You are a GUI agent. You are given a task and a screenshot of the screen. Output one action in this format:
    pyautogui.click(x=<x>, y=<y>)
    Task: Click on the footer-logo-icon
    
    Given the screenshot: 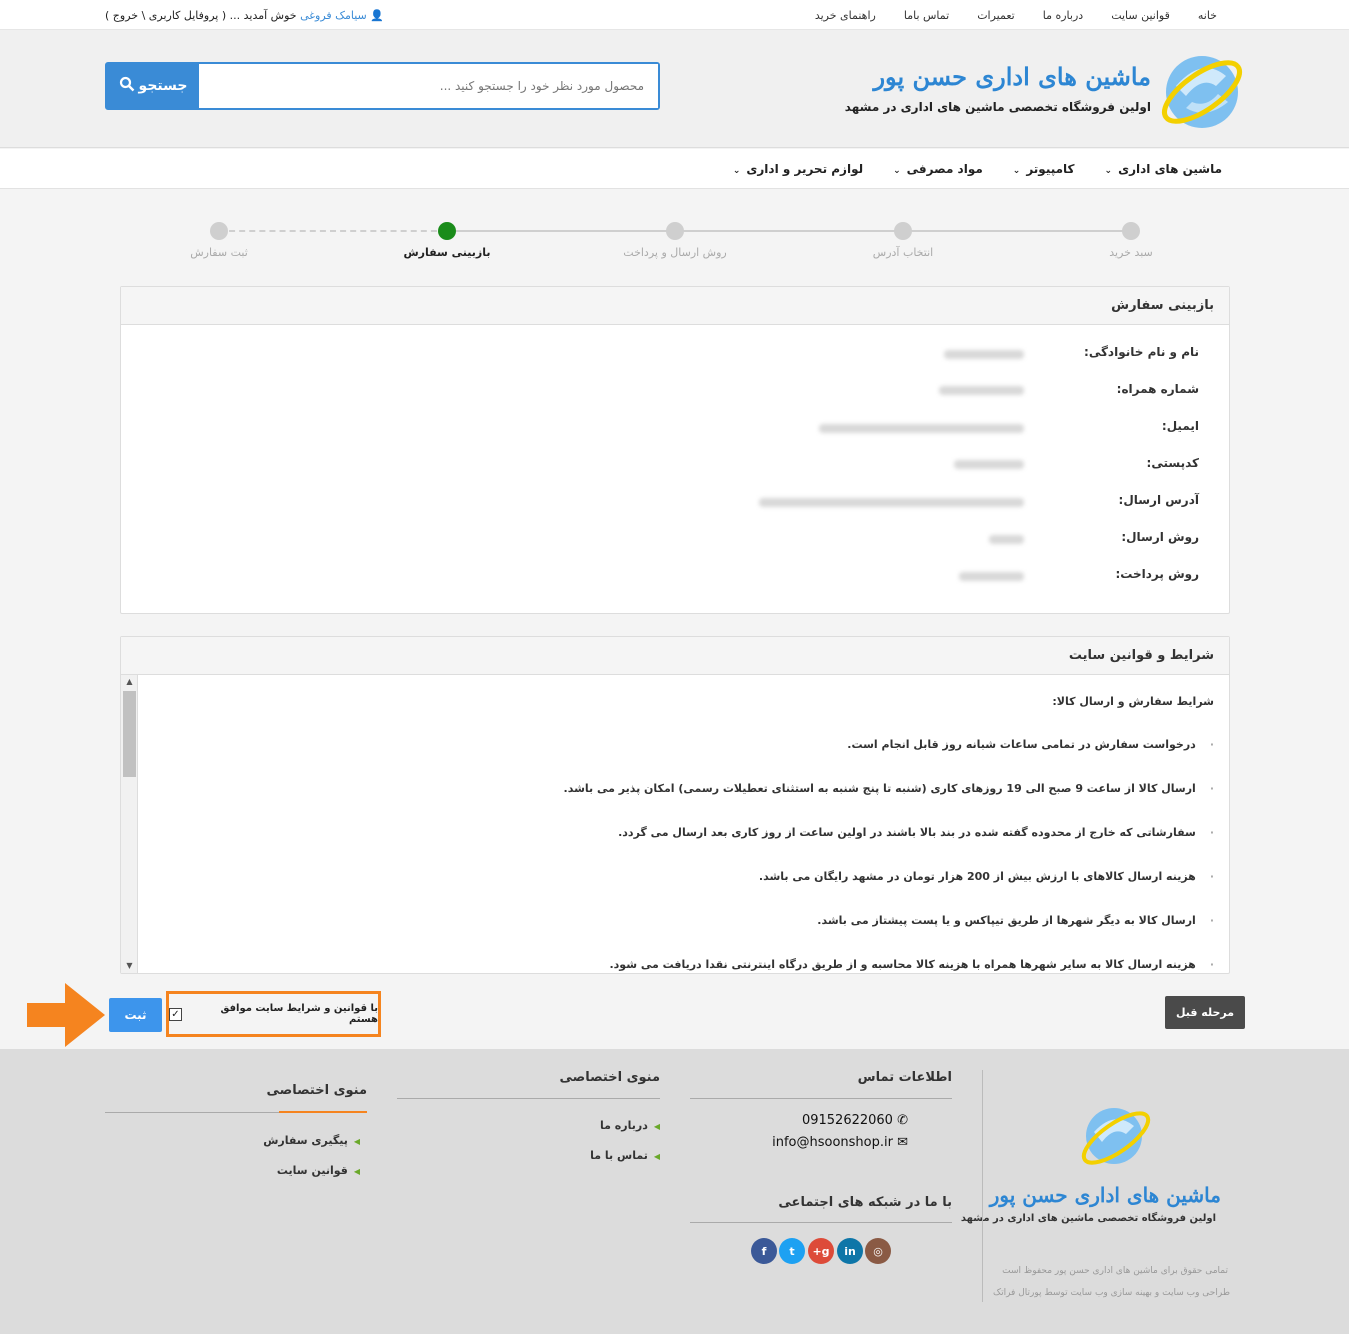 What is the action you would take?
    pyautogui.click(x=1116, y=1137)
    